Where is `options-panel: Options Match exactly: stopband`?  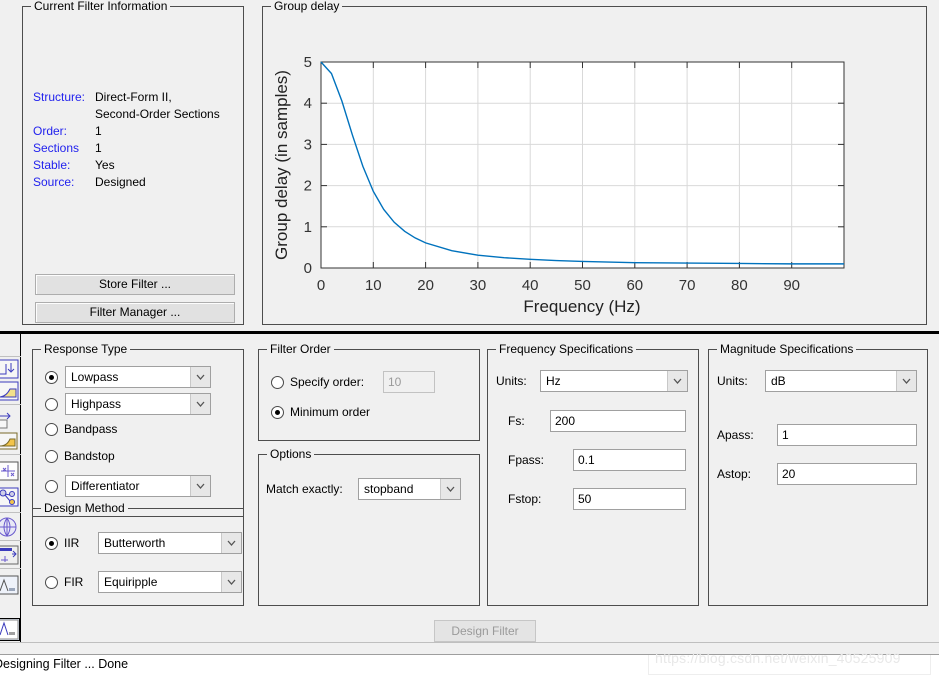 options-panel: Options Match exactly: stopband is located at coordinates (369, 526).